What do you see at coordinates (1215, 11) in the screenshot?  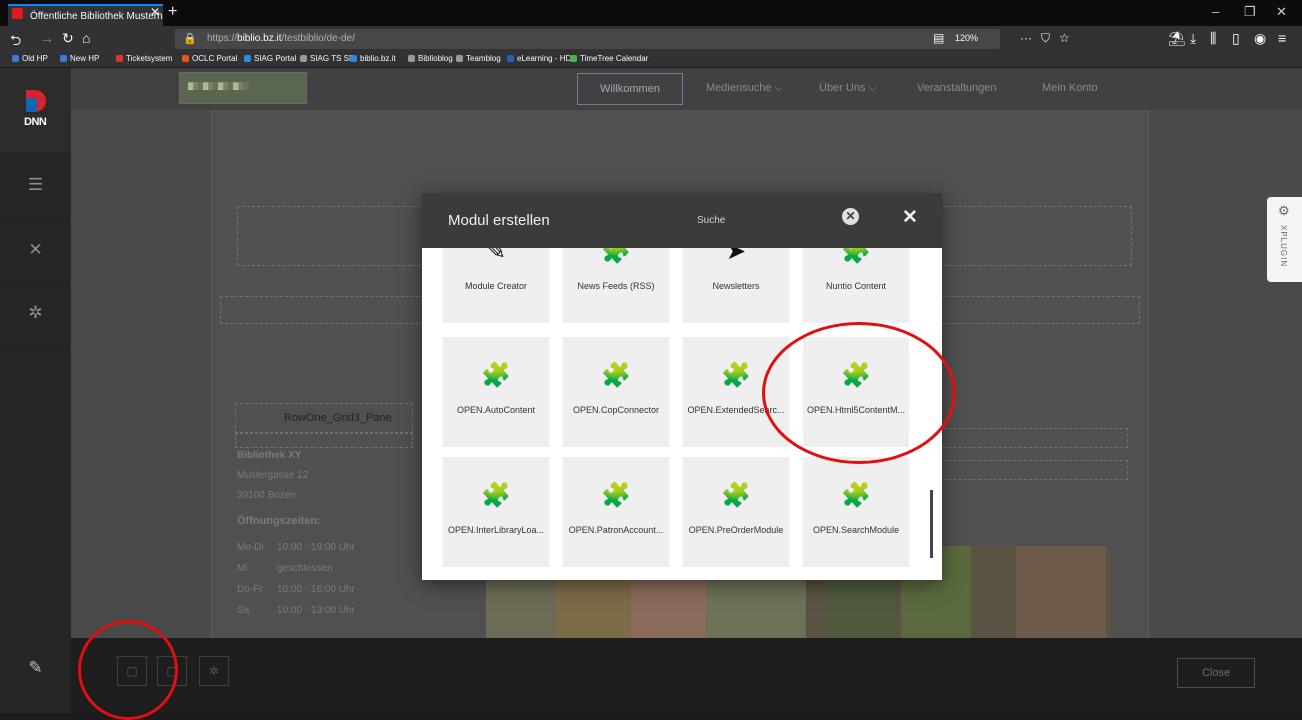 I see `minimize-icon: –` at bounding box center [1215, 11].